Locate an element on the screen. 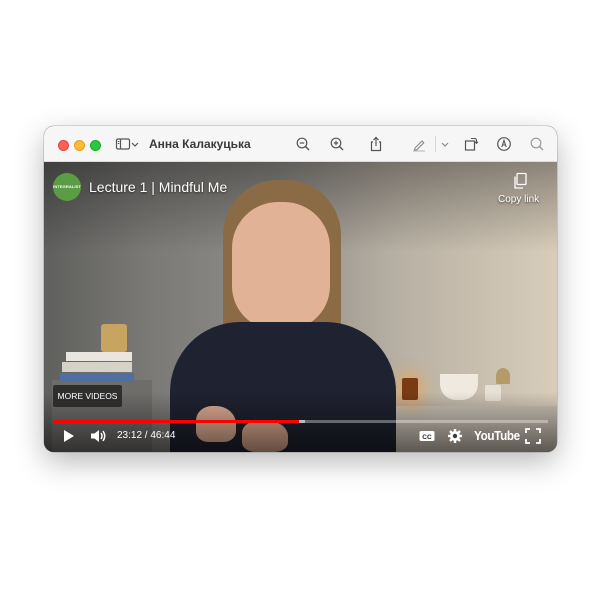 The height and width of the screenshot is (604, 600). sidebar-toggle-icon is located at coordinates (123, 144).